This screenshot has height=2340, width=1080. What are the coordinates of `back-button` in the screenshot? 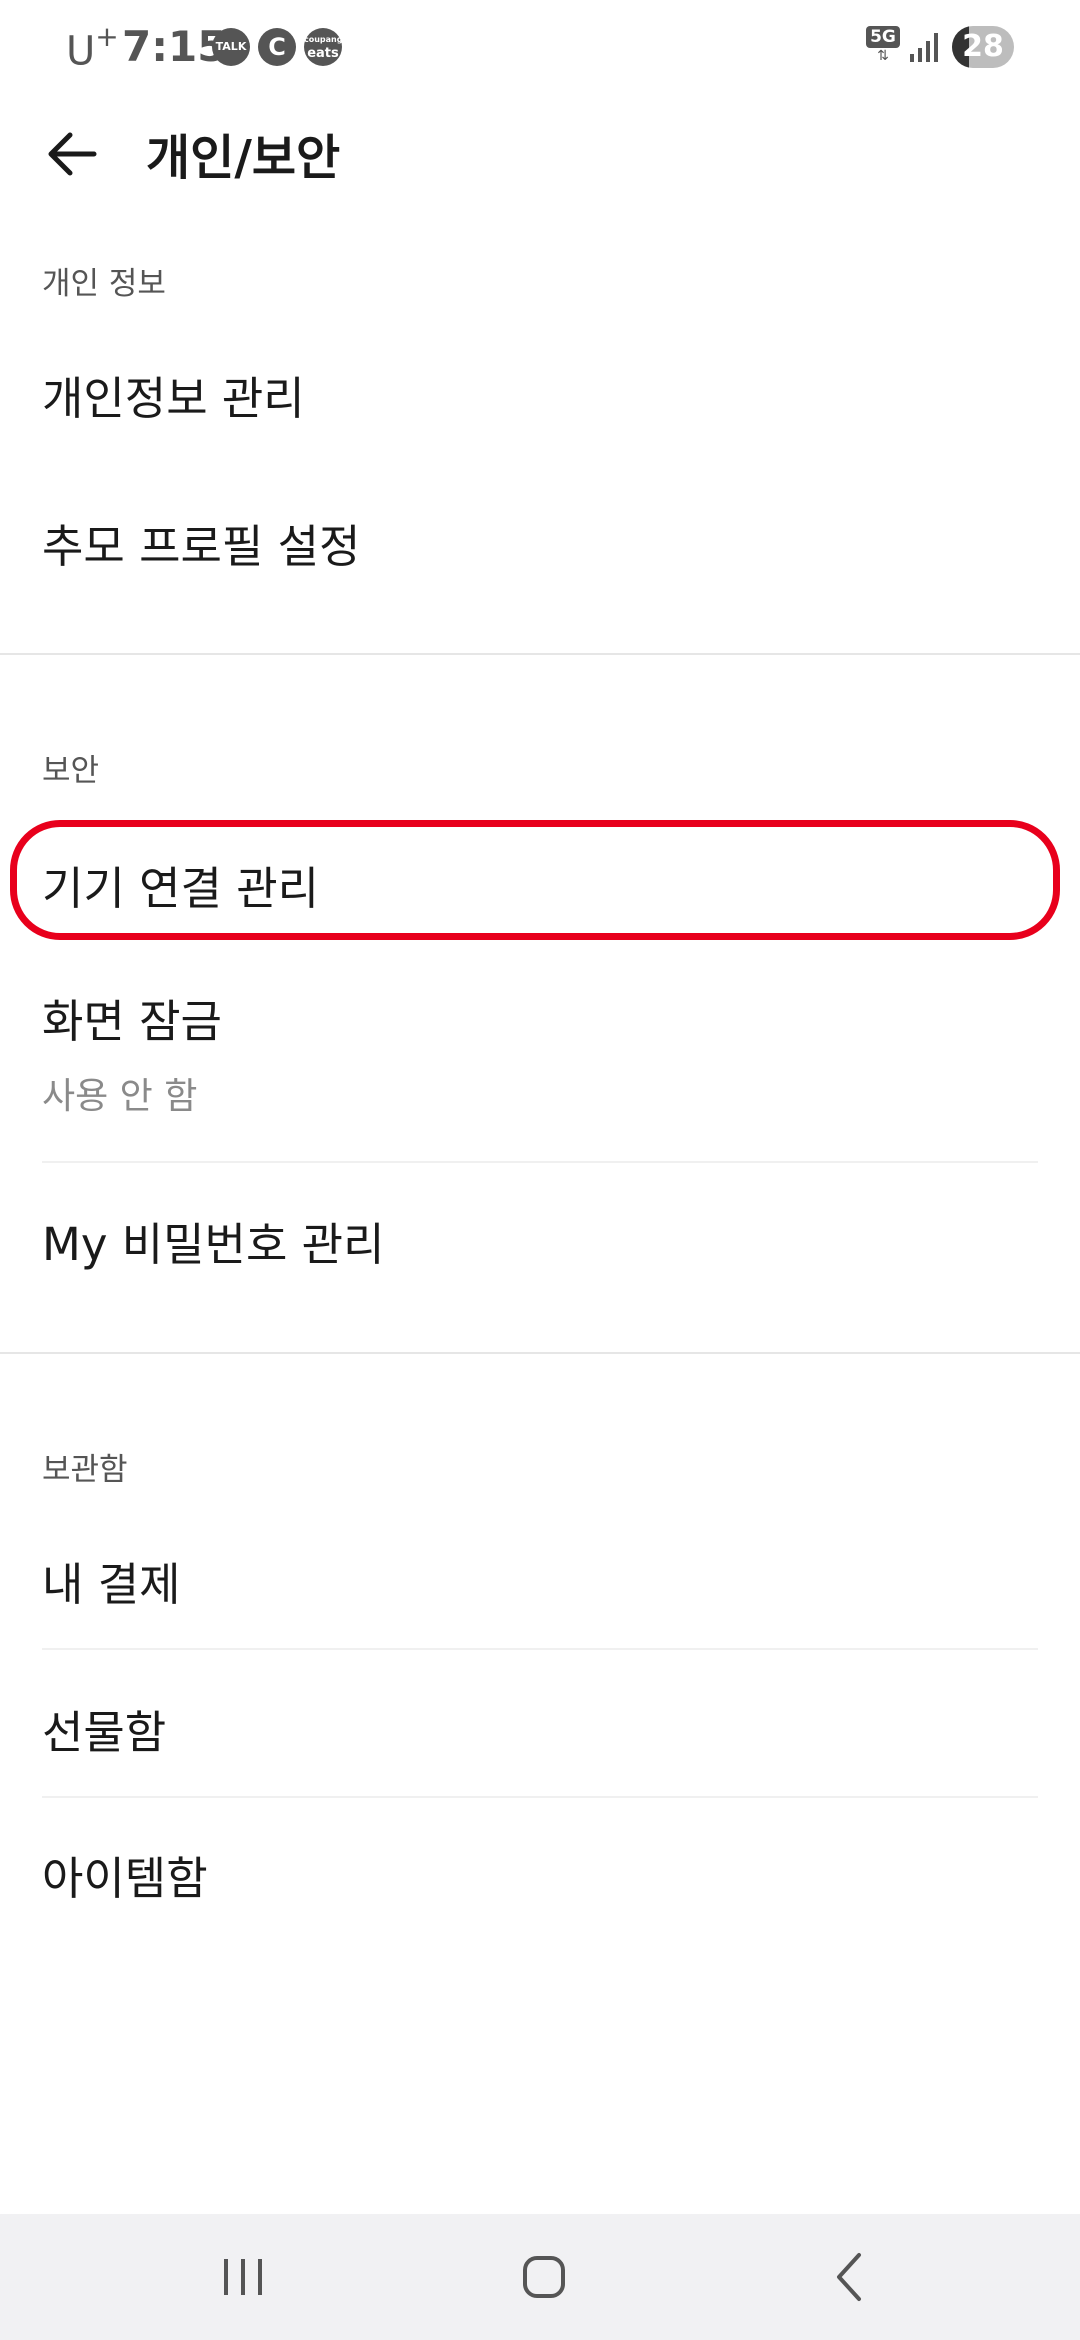 It's located at (72, 154).